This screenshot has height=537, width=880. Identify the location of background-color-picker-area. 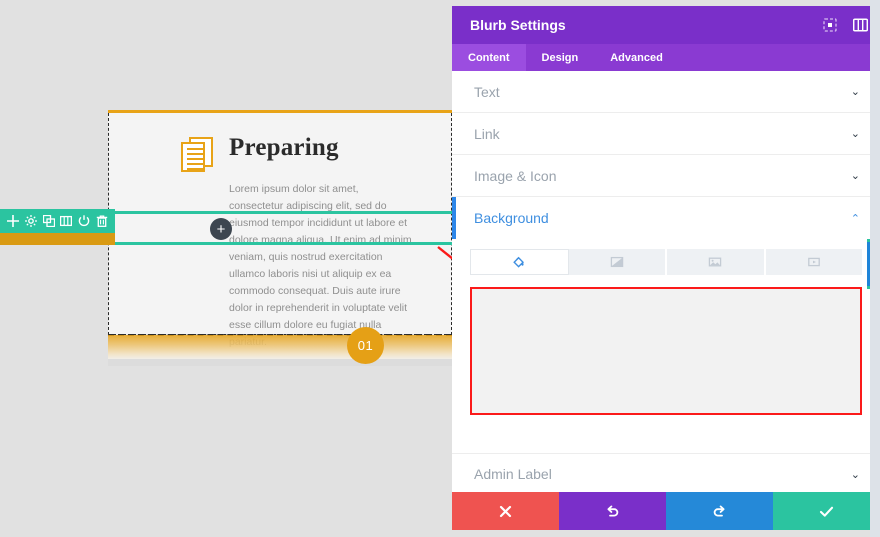
(666, 351).